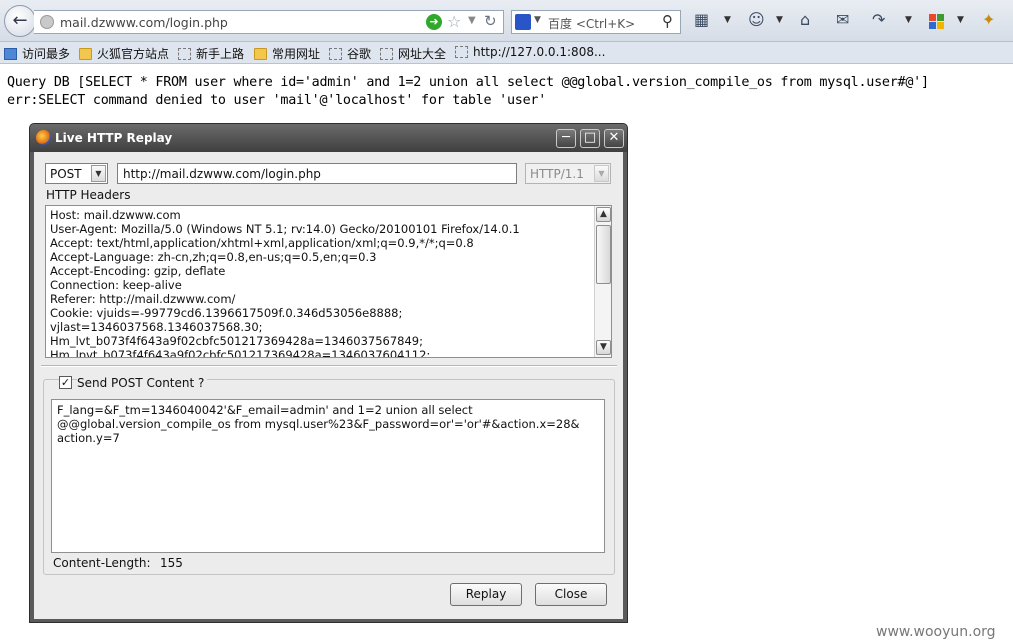  Describe the element at coordinates (115, 215) in the screenshot. I see `header-line: Host: mail.dzwww.com` at that location.